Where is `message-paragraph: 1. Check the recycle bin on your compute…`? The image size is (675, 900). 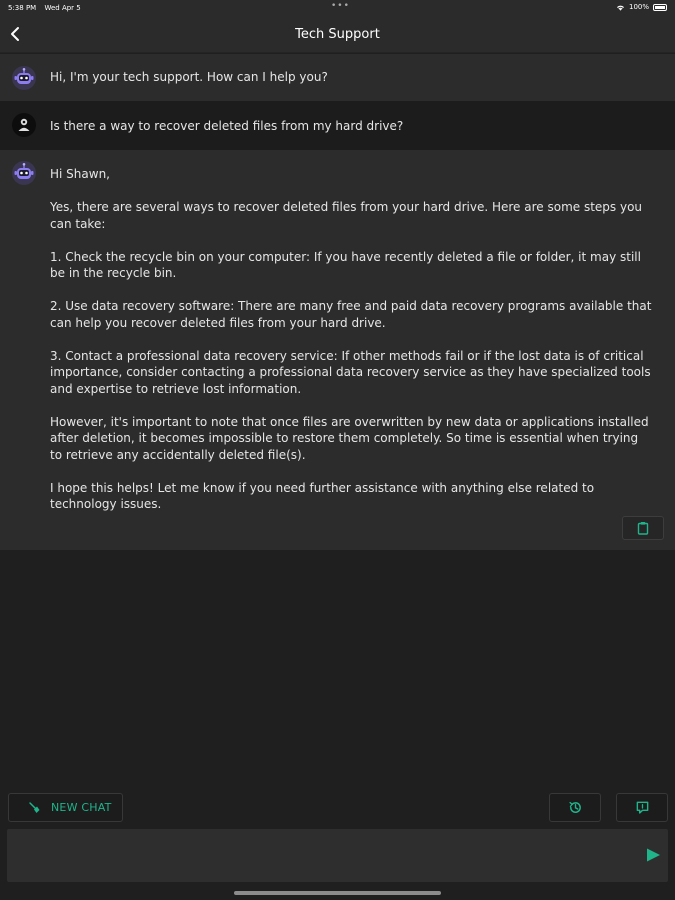 message-paragraph: 1. Check the recycle bin on your compute… is located at coordinates (345, 265).